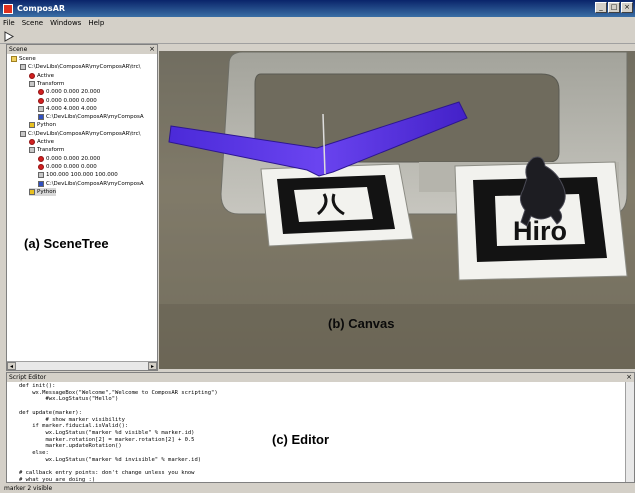  Describe the element at coordinates (317, 23) in the screenshot. I see `menu-bar: File Scene Windows Help` at that location.